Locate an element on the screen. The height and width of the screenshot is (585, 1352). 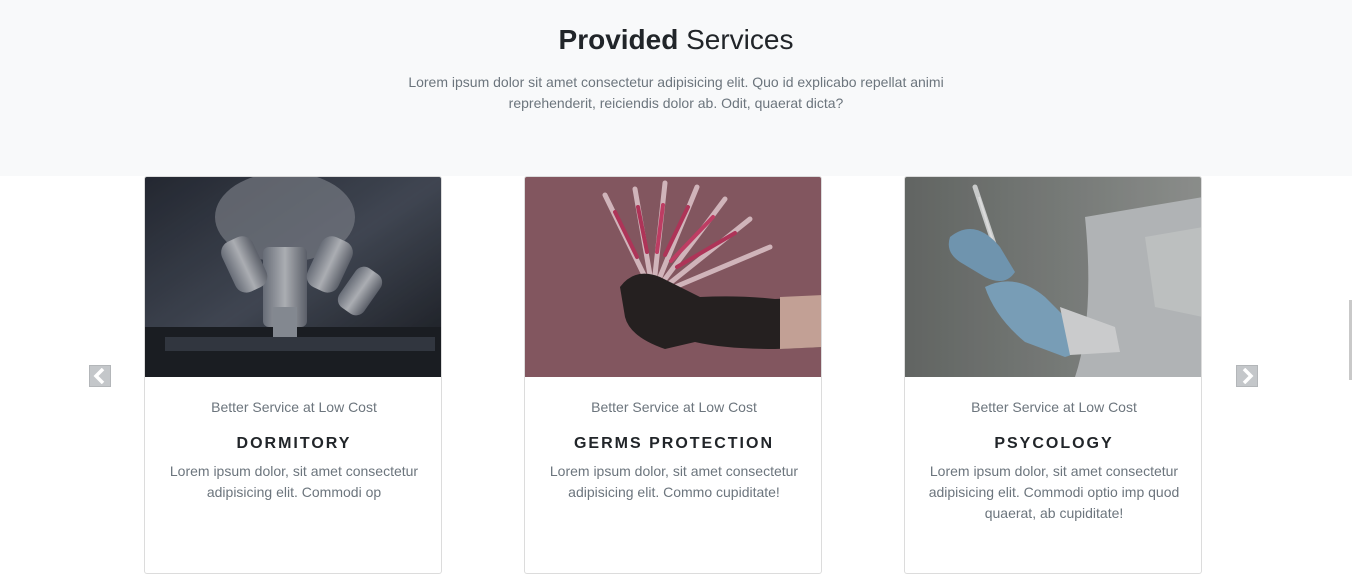
carousel-next-button is located at coordinates (1247, 376).